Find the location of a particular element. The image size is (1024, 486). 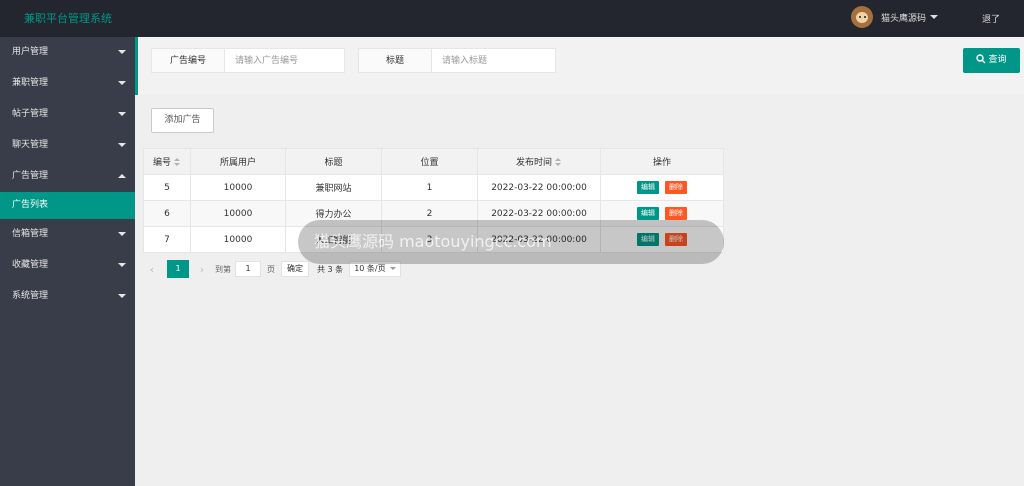

goto-prefix: 到第 is located at coordinates (223, 269).